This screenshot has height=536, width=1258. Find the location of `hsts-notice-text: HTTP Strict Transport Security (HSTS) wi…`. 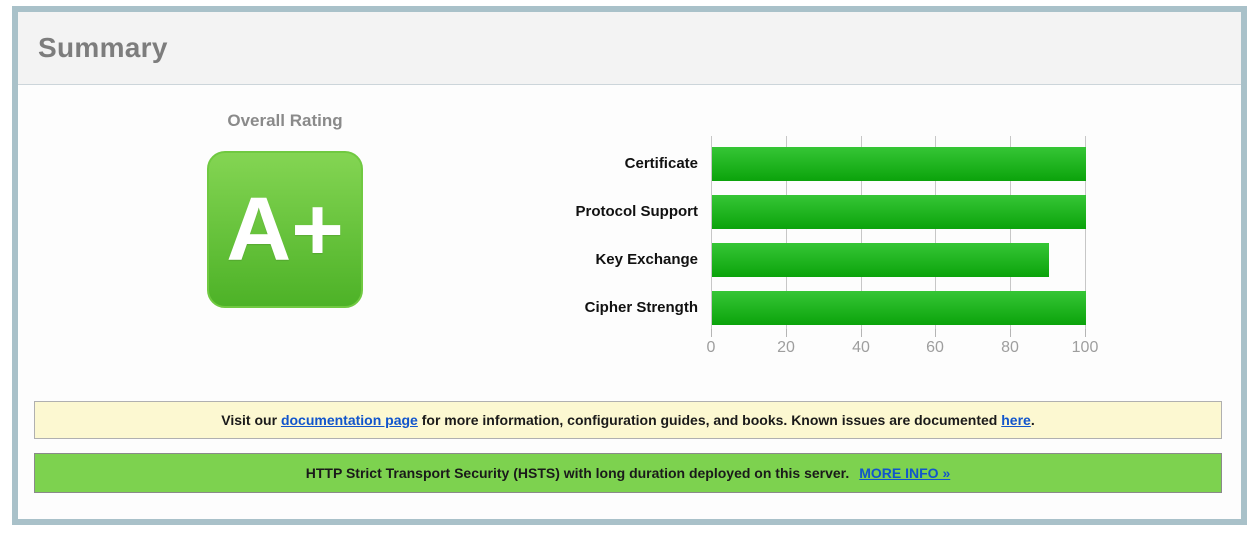

hsts-notice-text: HTTP Strict Transport Security (HSTS) wi… is located at coordinates (577, 473).